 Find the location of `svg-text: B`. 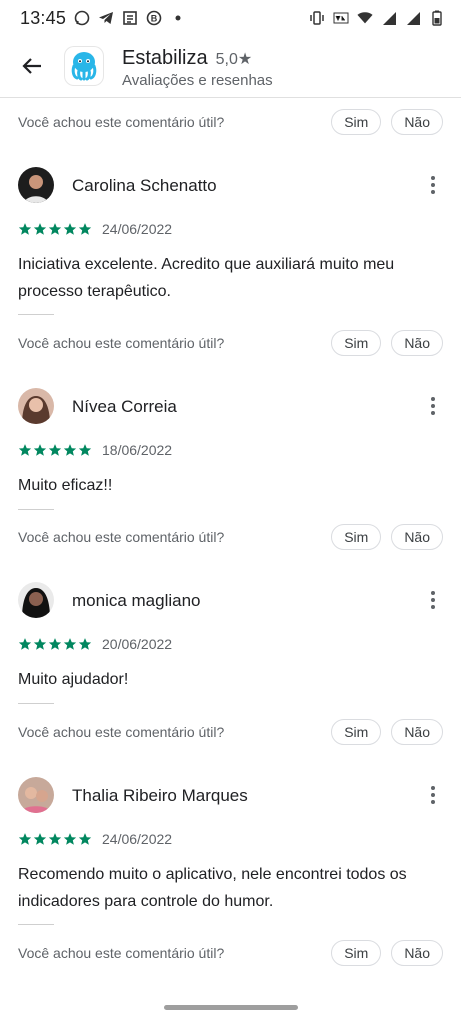

svg-text: B is located at coordinates (154, 19).